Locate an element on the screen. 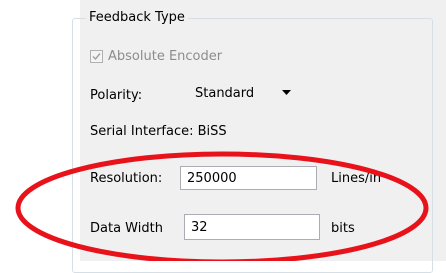 This screenshot has width=446, height=273. data-width-value: 32 is located at coordinates (199, 227).